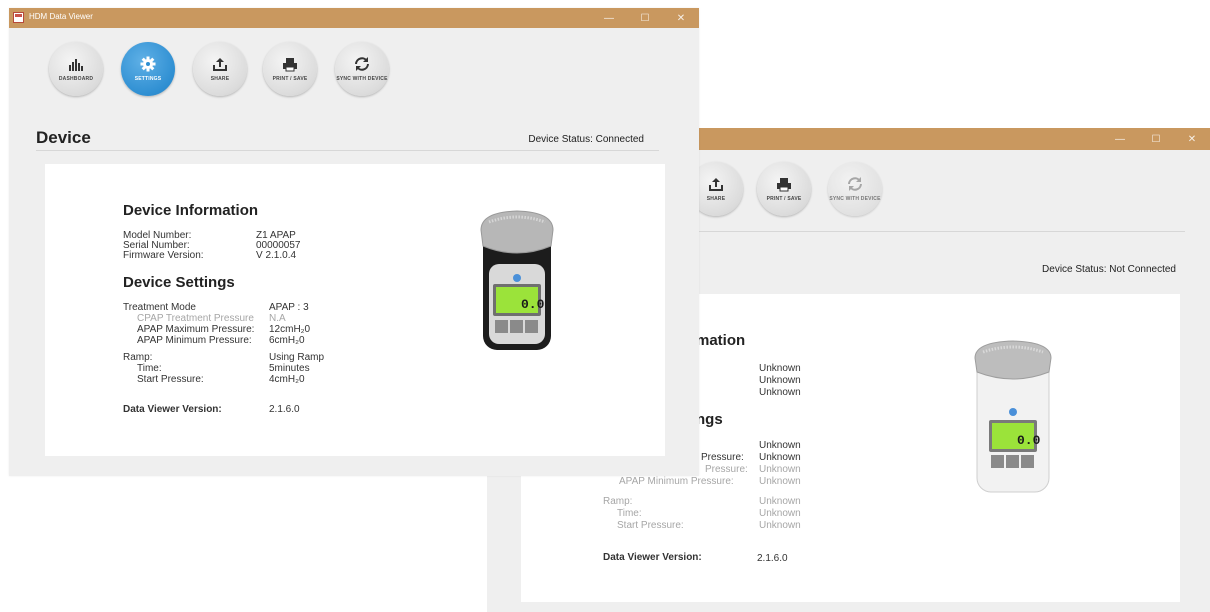 This screenshot has width=1210, height=612. What do you see at coordinates (780, 457) in the screenshot?
I see `cpap-pressure-value: Unknown` at bounding box center [780, 457].